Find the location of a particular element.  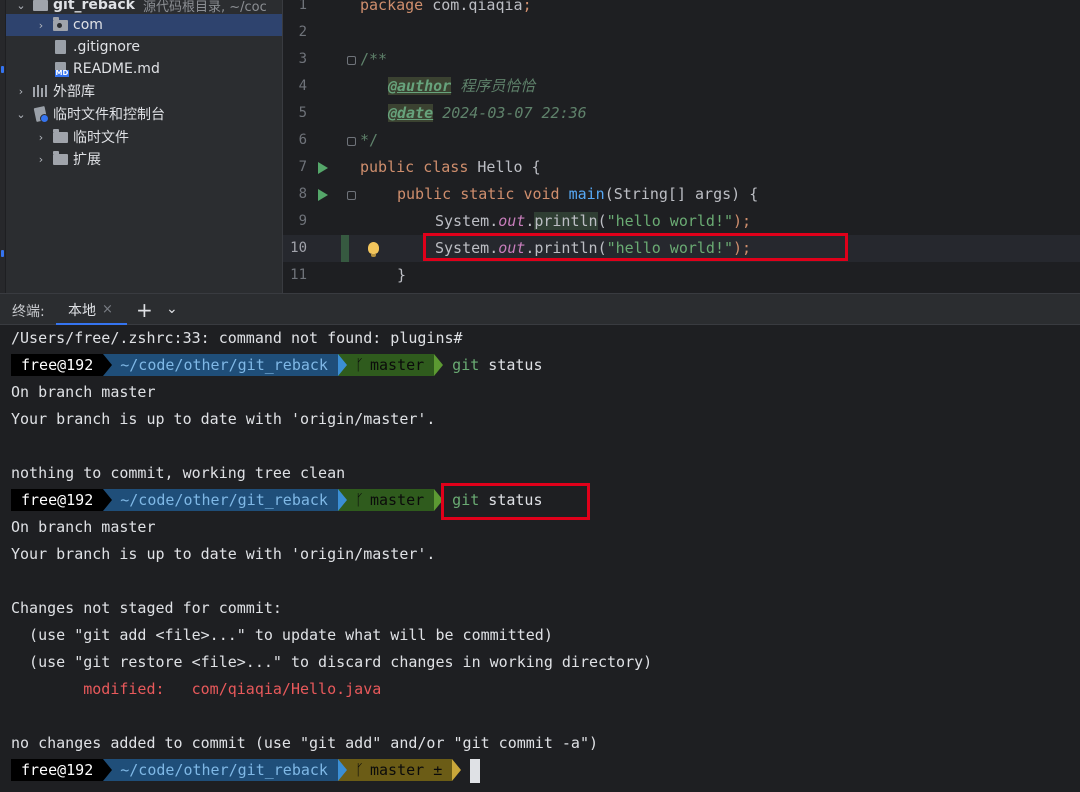

lightbulb-icon is located at coordinates (373, 249).